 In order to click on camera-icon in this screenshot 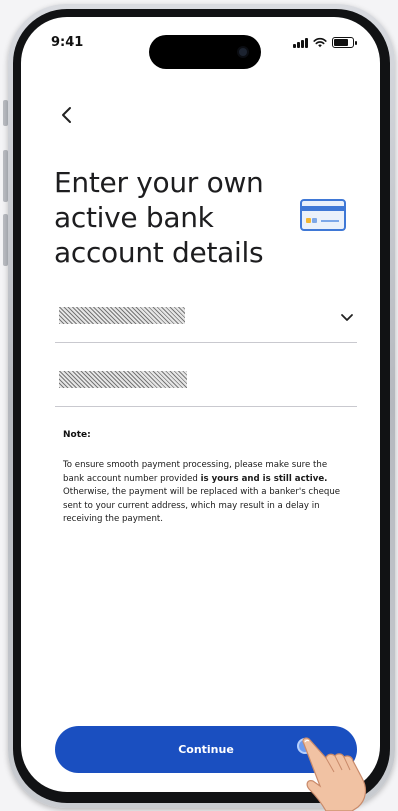, I will do `click(243, 52)`.